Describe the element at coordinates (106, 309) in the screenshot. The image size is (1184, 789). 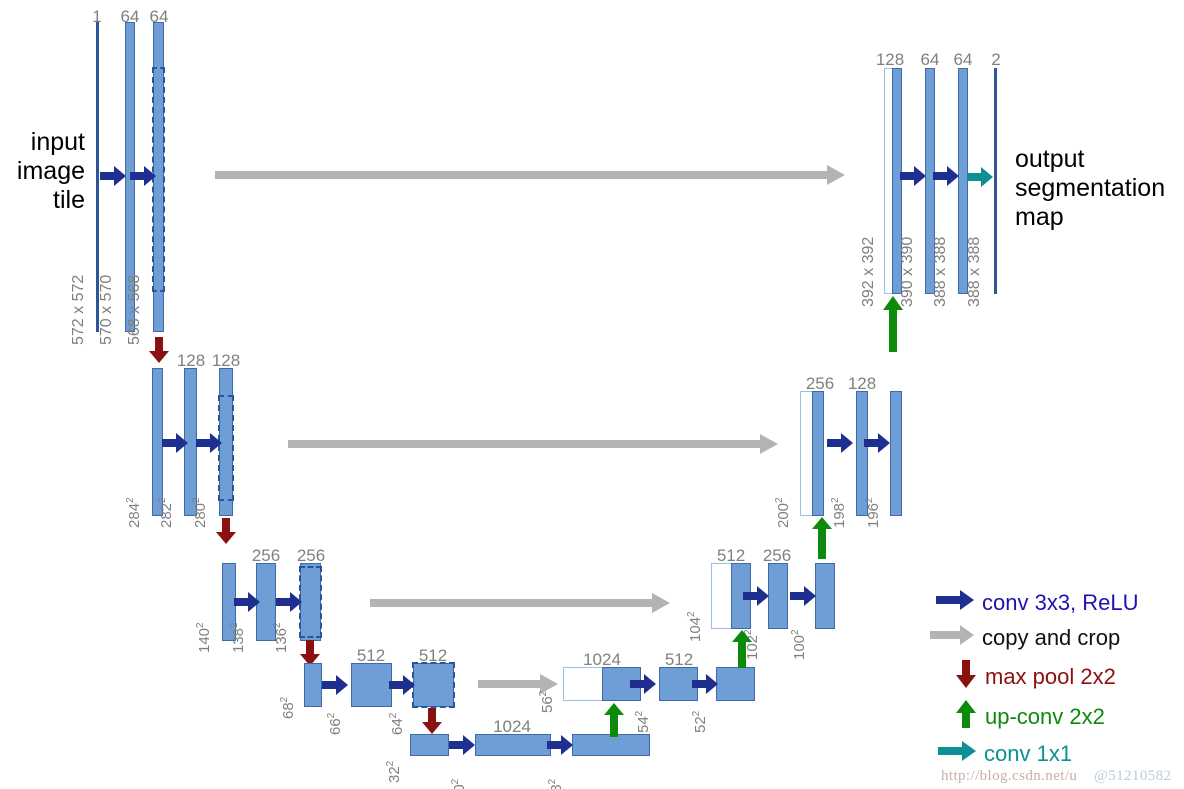
I see `size-label-570: 570 x 570` at that location.